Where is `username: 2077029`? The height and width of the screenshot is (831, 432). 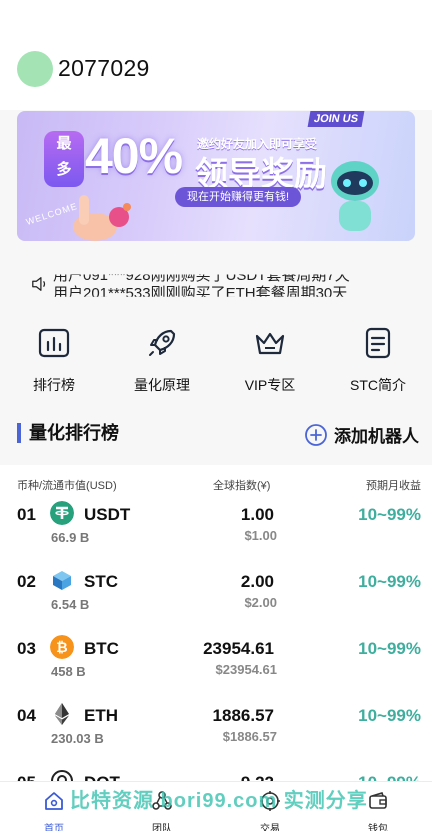
username: 2077029 is located at coordinates (104, 68).